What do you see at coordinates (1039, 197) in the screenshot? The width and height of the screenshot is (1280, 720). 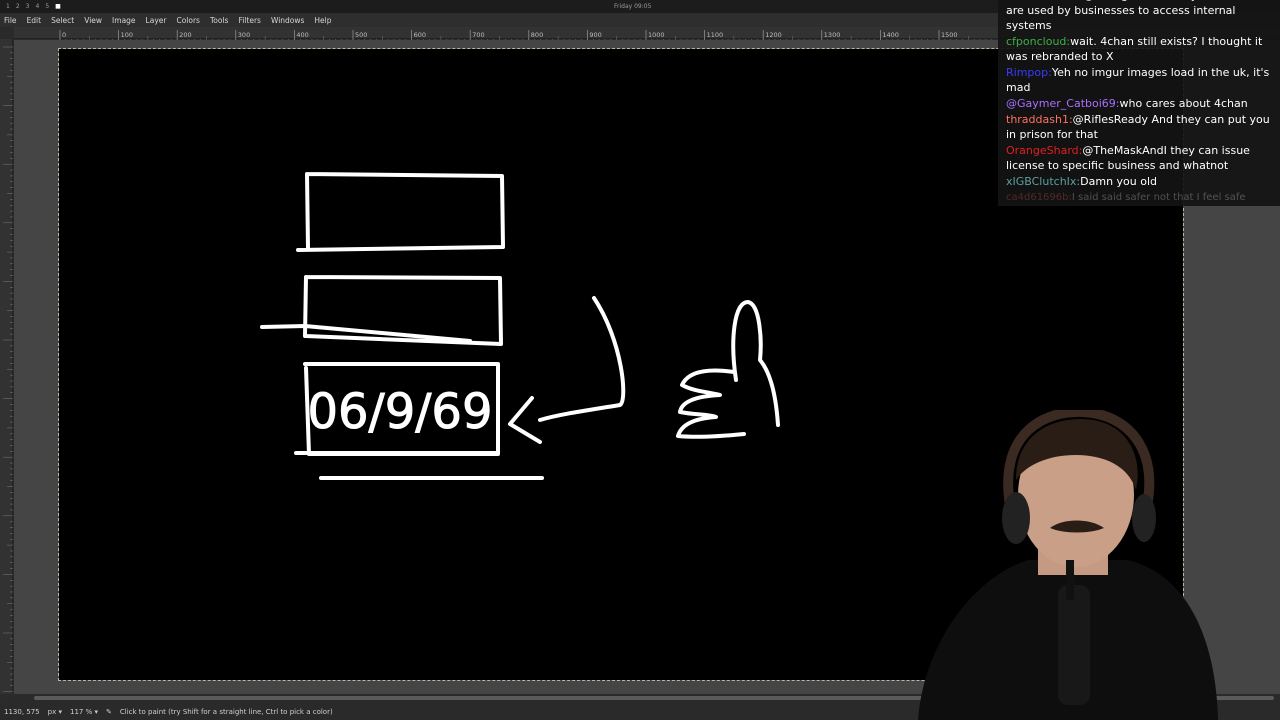 I see `chat-username: ca4d61696b:` at bounding box center [1039, 197].